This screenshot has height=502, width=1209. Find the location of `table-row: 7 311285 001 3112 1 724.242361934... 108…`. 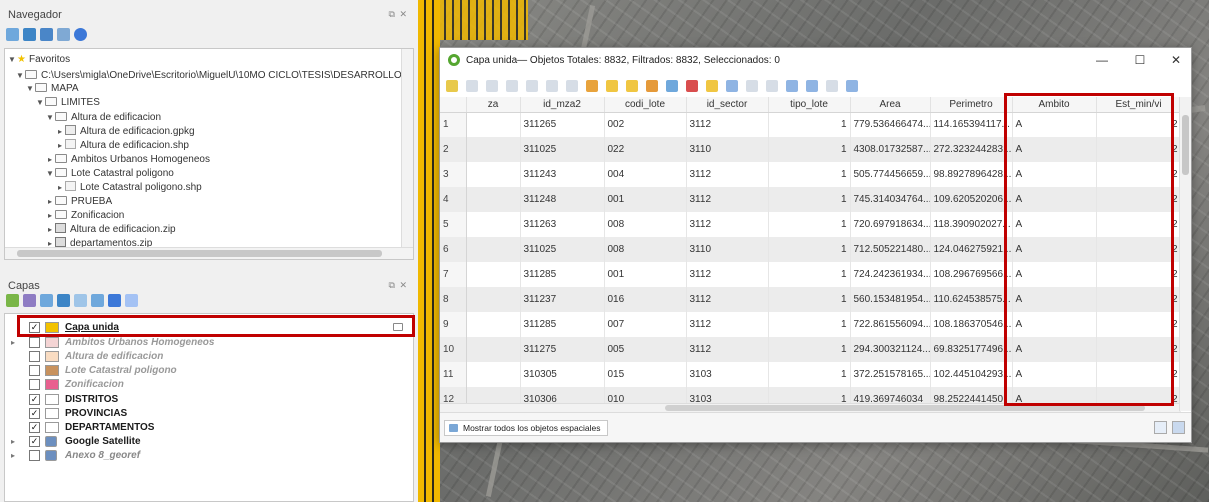

table-row: 7 311285 001 3112 1 724.242361934... 108… is located at coordinates (810, 274).